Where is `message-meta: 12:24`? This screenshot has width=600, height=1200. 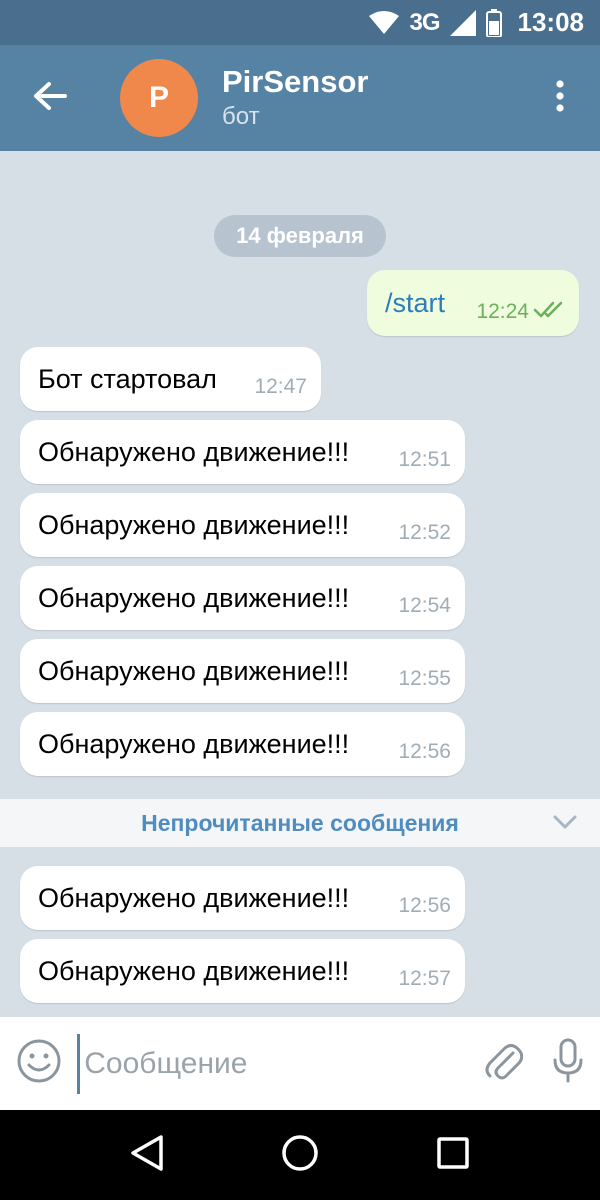 message-meta: 12:24 is located at coordinates (520, 312).